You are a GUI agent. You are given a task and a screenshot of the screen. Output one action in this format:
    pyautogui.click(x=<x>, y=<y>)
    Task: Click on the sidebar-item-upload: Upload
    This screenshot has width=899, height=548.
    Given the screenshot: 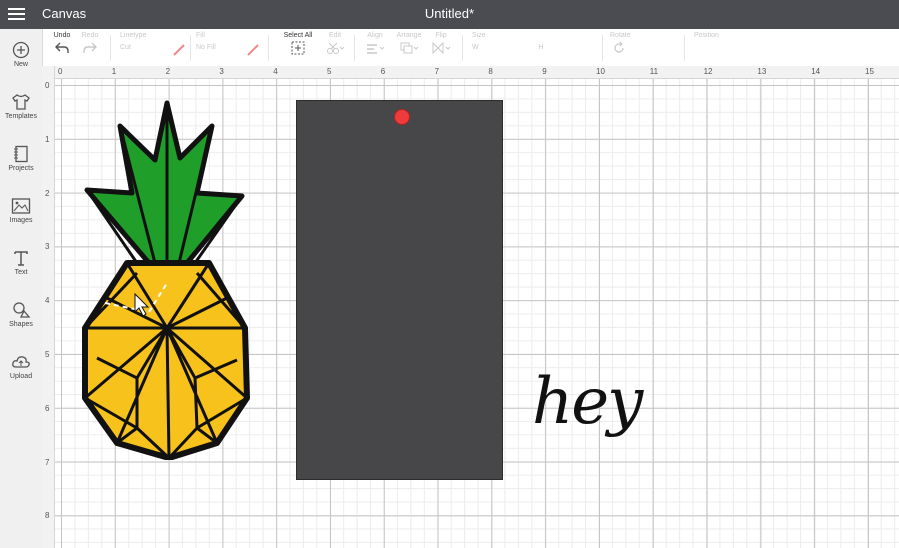 What is the action you would take?
    pyautogui.click(x=21, y=366)
    